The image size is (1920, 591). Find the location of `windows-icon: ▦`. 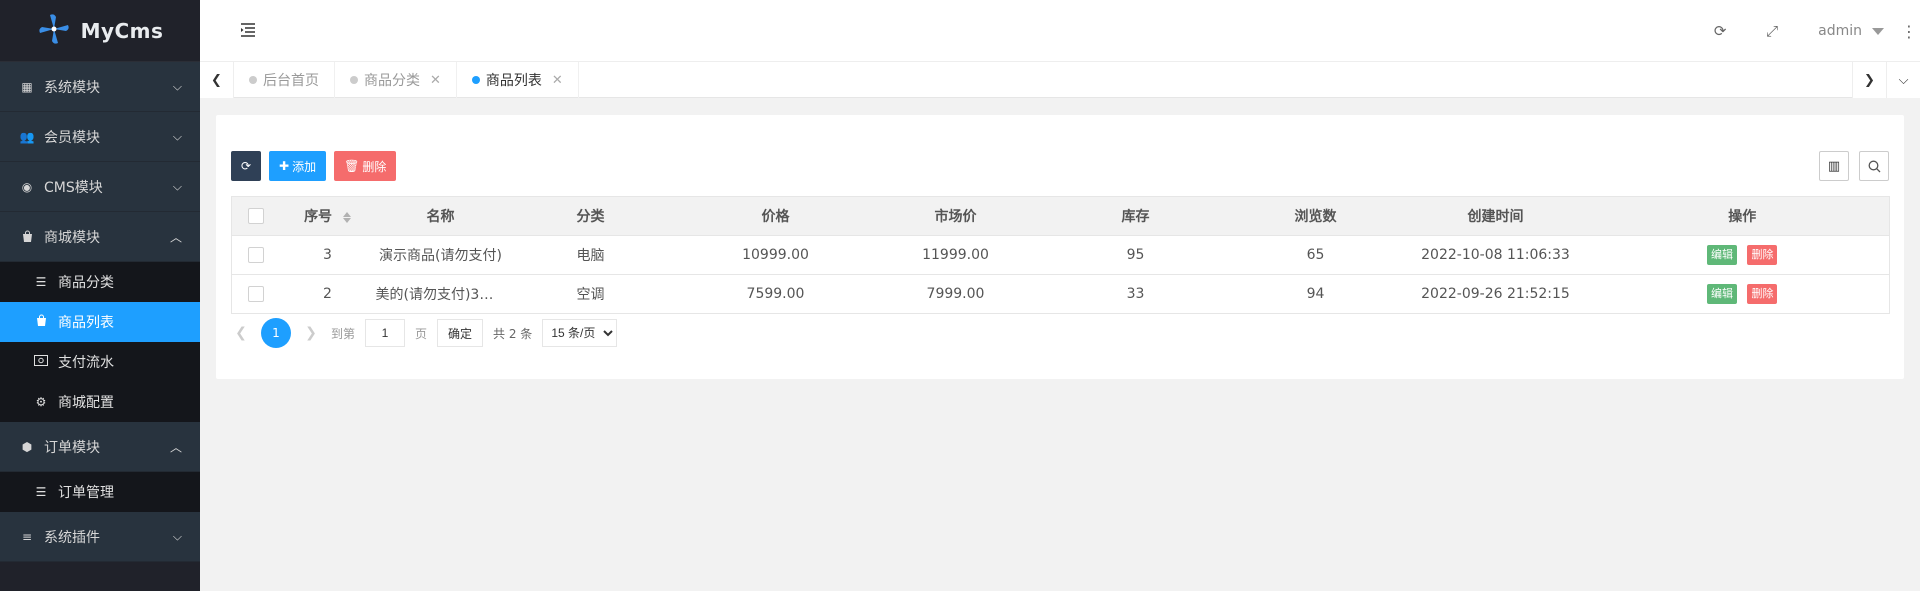

windows-icon: ▦ is located at coordinates (27, 86).